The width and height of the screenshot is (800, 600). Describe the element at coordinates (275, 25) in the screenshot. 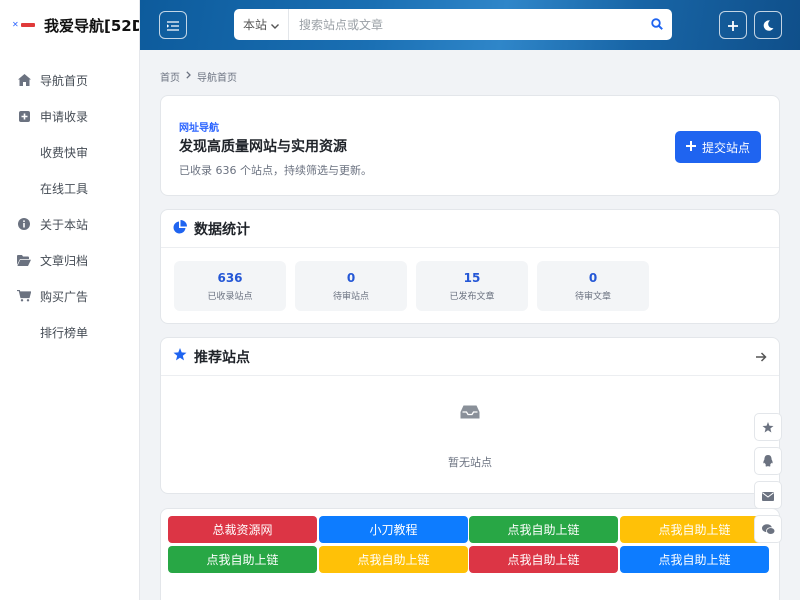

I see `chevron-down-icon` at that location.